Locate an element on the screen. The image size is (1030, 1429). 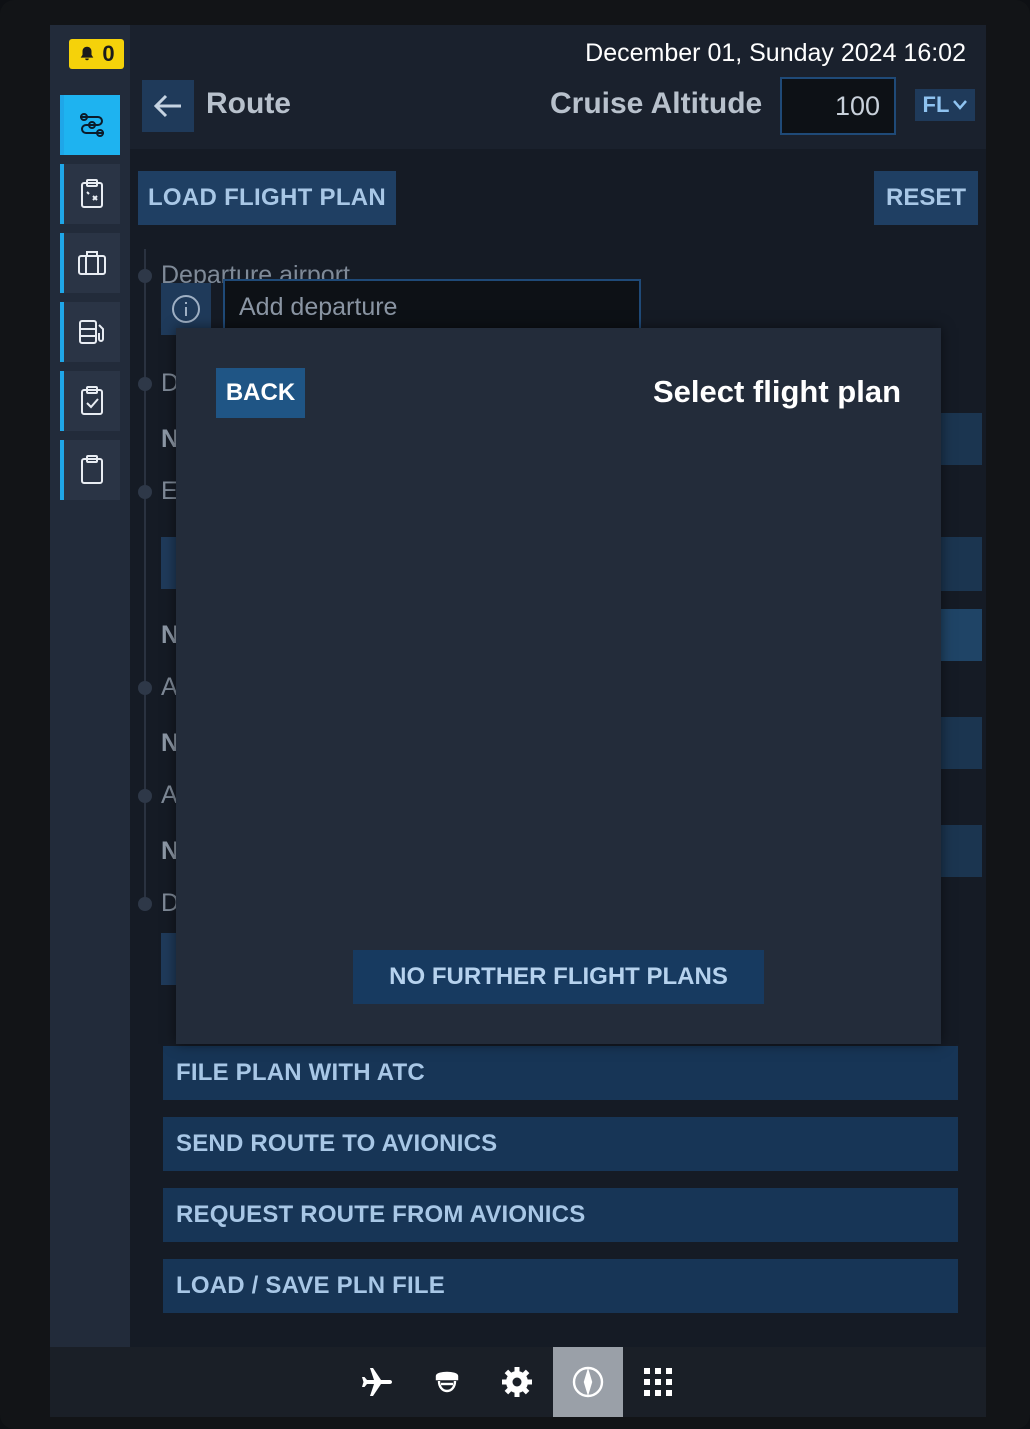
fuel-icon is located at coordinates (91, 332).